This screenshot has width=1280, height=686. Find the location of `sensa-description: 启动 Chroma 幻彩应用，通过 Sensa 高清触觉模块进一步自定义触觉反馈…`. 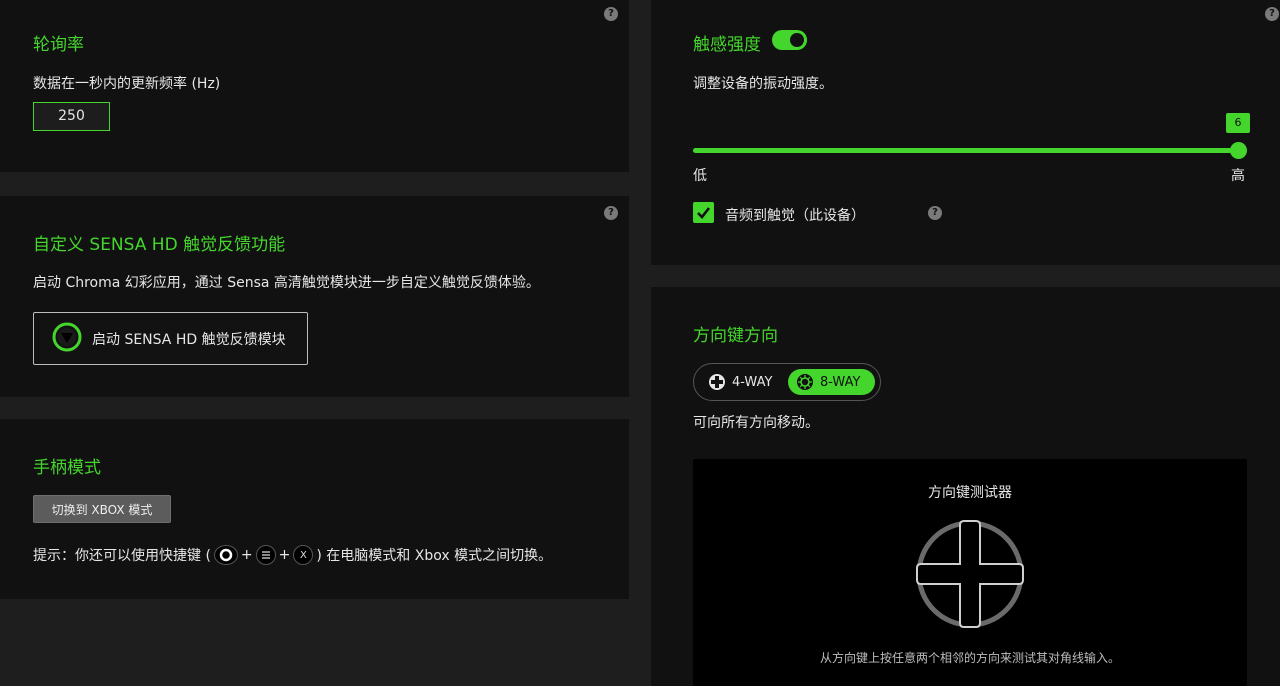

sensa-description: 启动 Chroma 幻彩应用，通过 Sensa 高清触觉模块进一步自定义触觉反馈… is located at coordinates (286, 283).